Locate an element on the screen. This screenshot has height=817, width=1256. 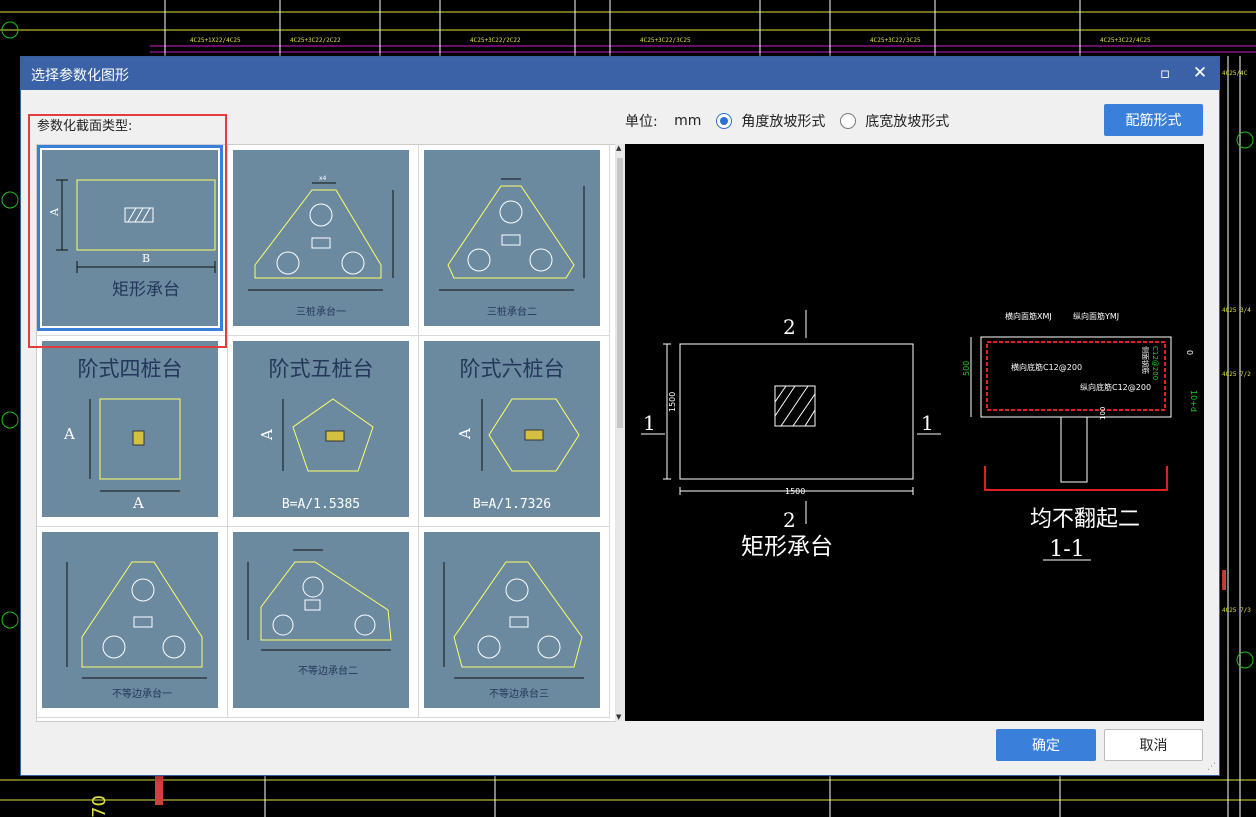
svg-text: 4C25/4C is located at coordinates (1235, 73).